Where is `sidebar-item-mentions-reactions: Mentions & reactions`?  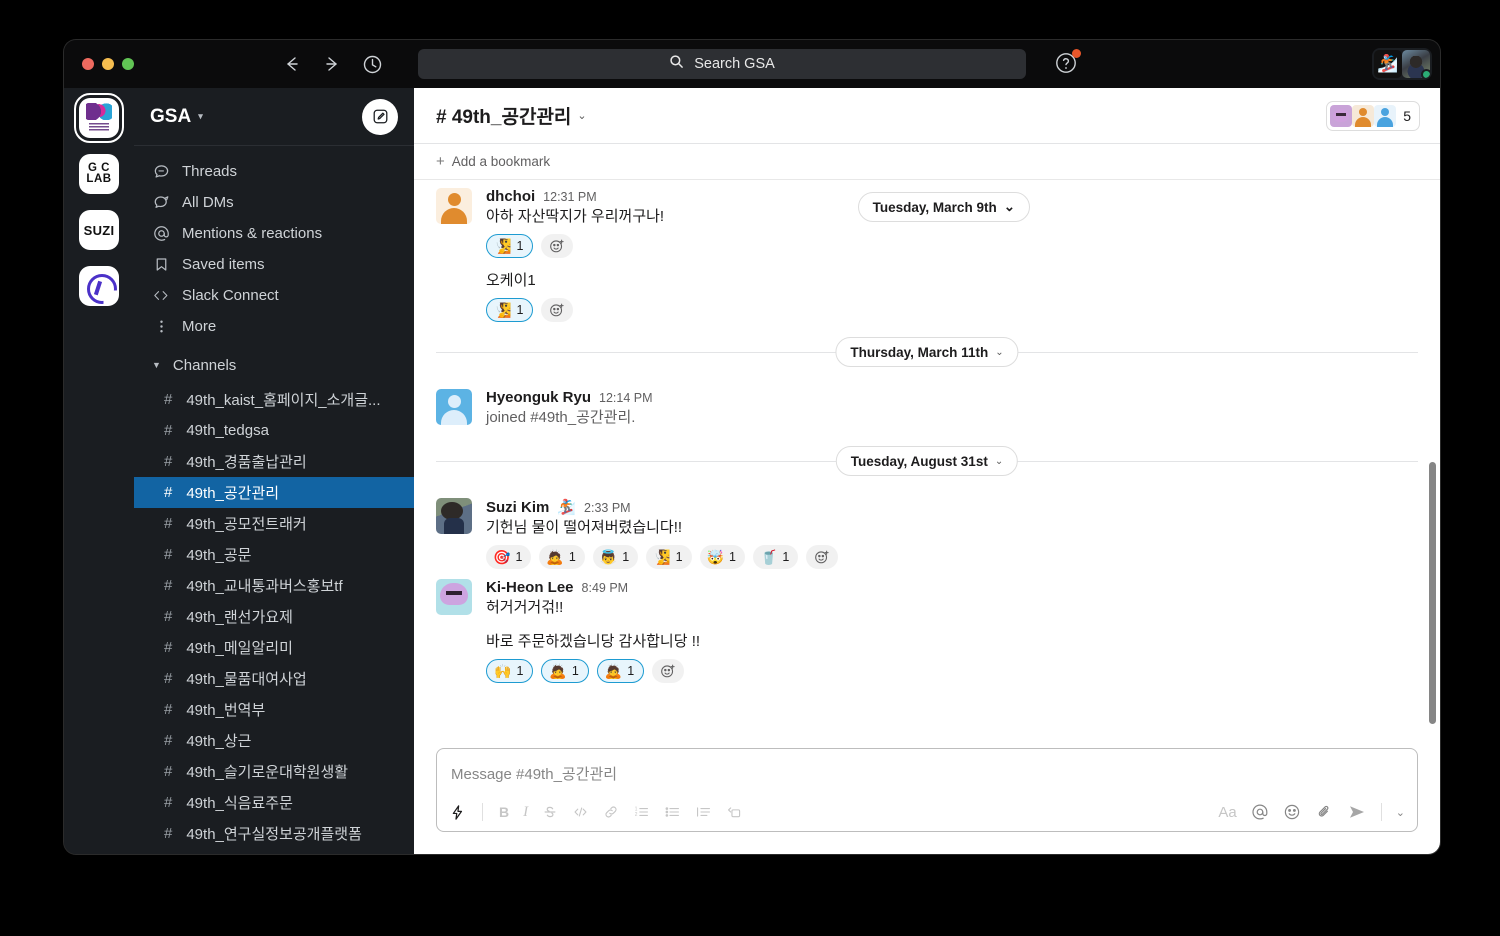 sidebar-item-mentions-reactions: Mentions & reactions is located at coordinates (274, 233).